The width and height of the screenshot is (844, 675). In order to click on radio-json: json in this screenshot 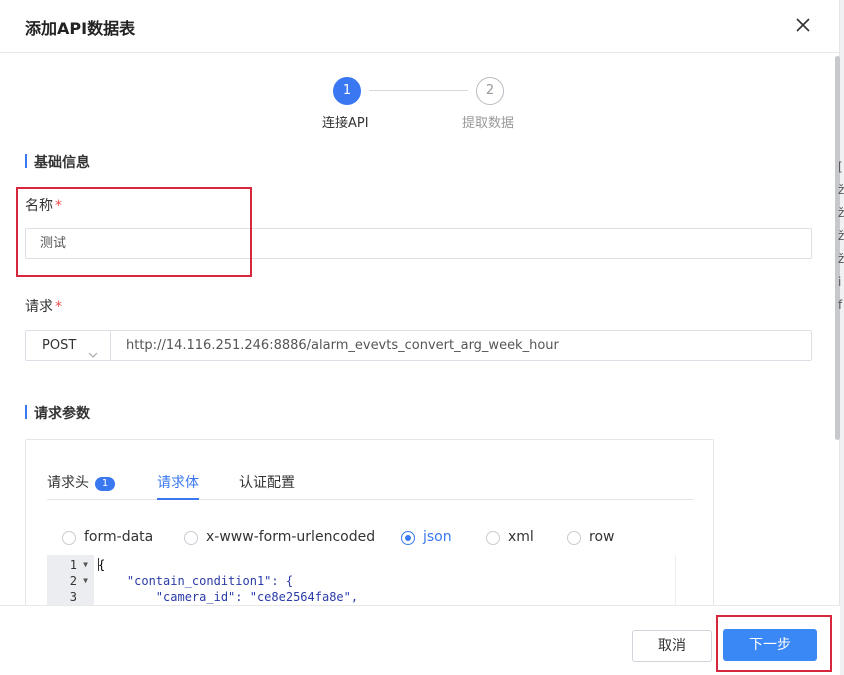, I will do `click(426, 537)`.